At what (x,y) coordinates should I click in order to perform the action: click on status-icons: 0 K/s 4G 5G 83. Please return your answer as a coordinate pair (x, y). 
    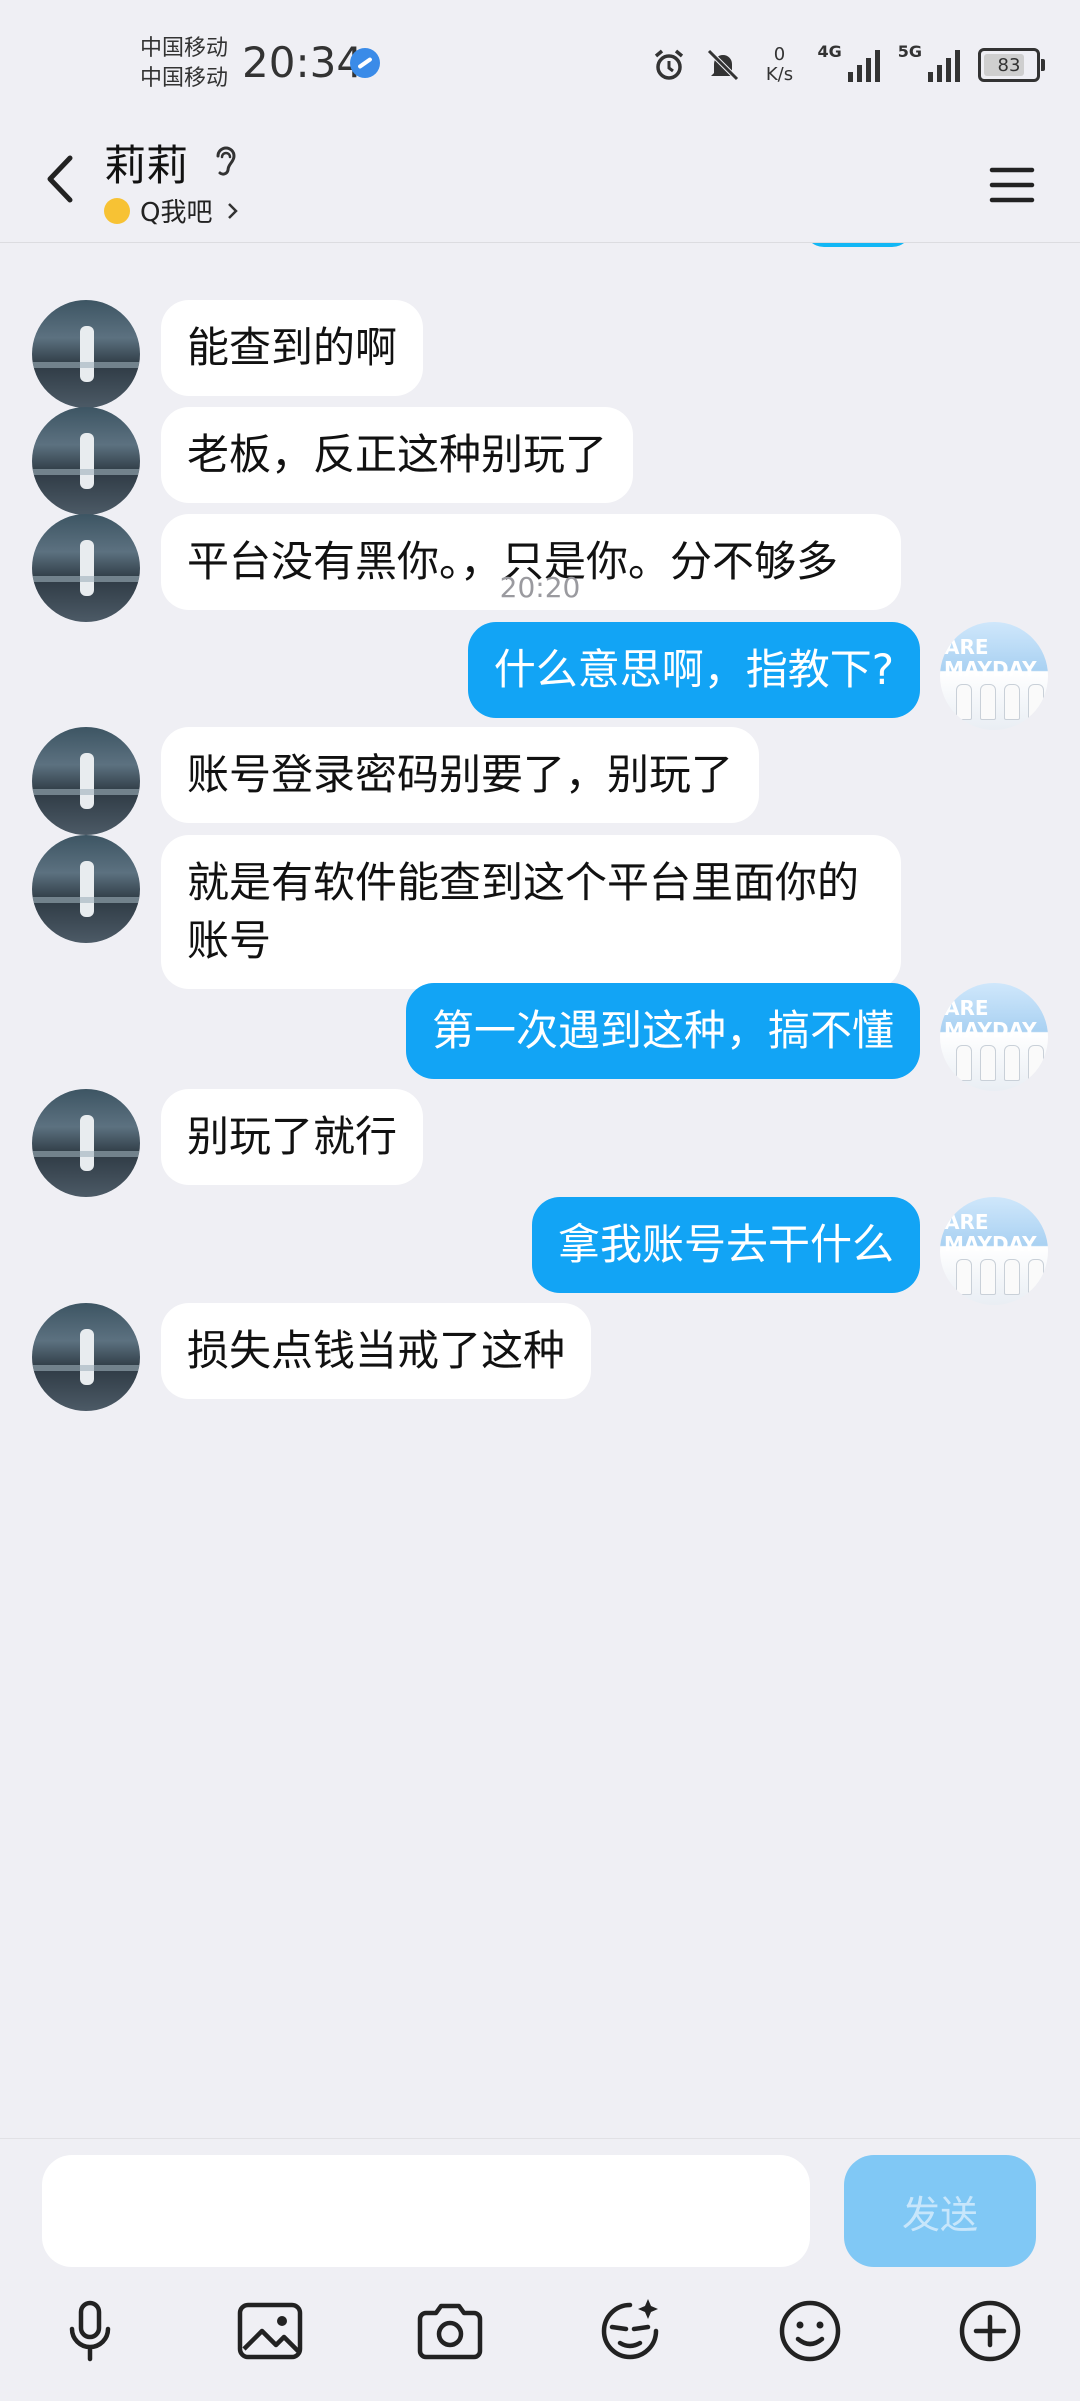
    Looking at the image, I should click on (848, 65).